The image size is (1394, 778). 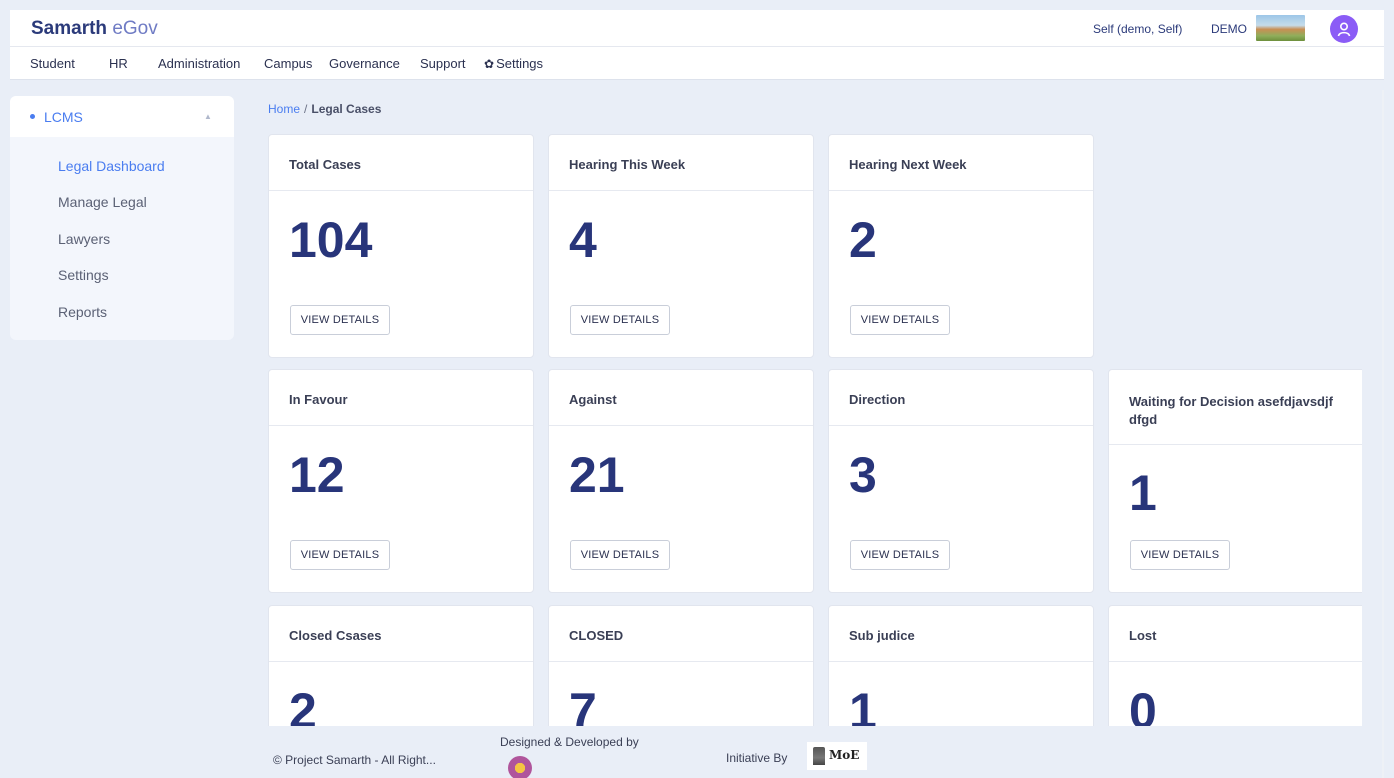 I want to click on card-title: Lost, so click(x=1235, y=634).